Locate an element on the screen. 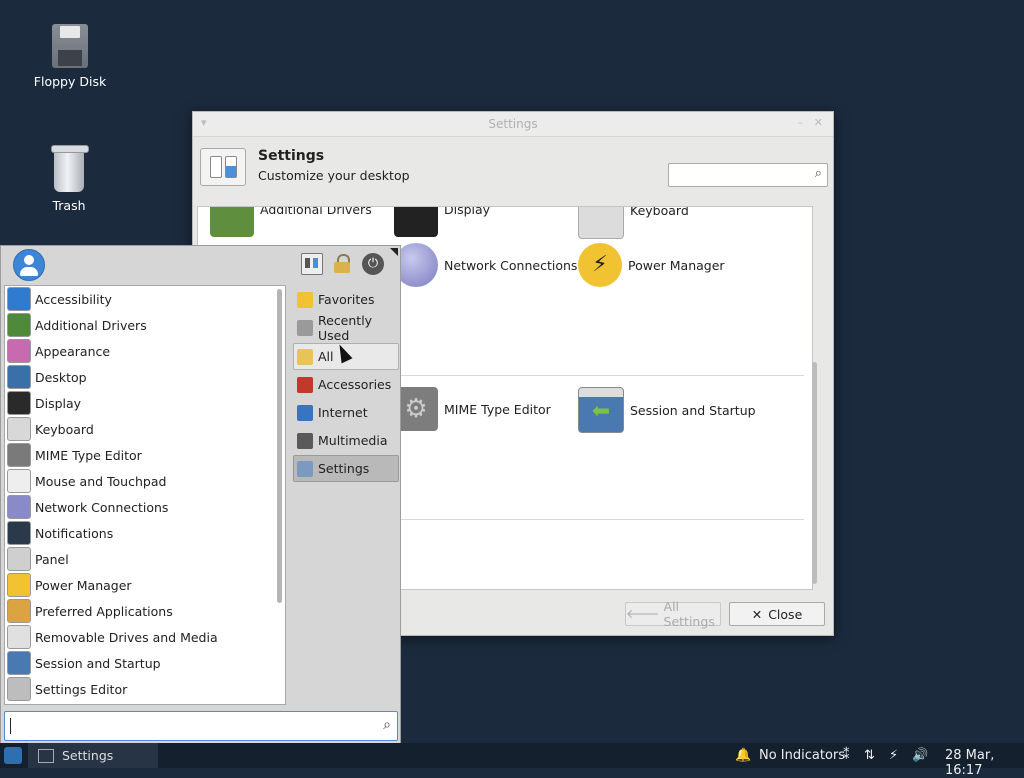 The height and width of the screenshot is (778, 1024). app-label: Accessibility is located at coordinates (73, 299).